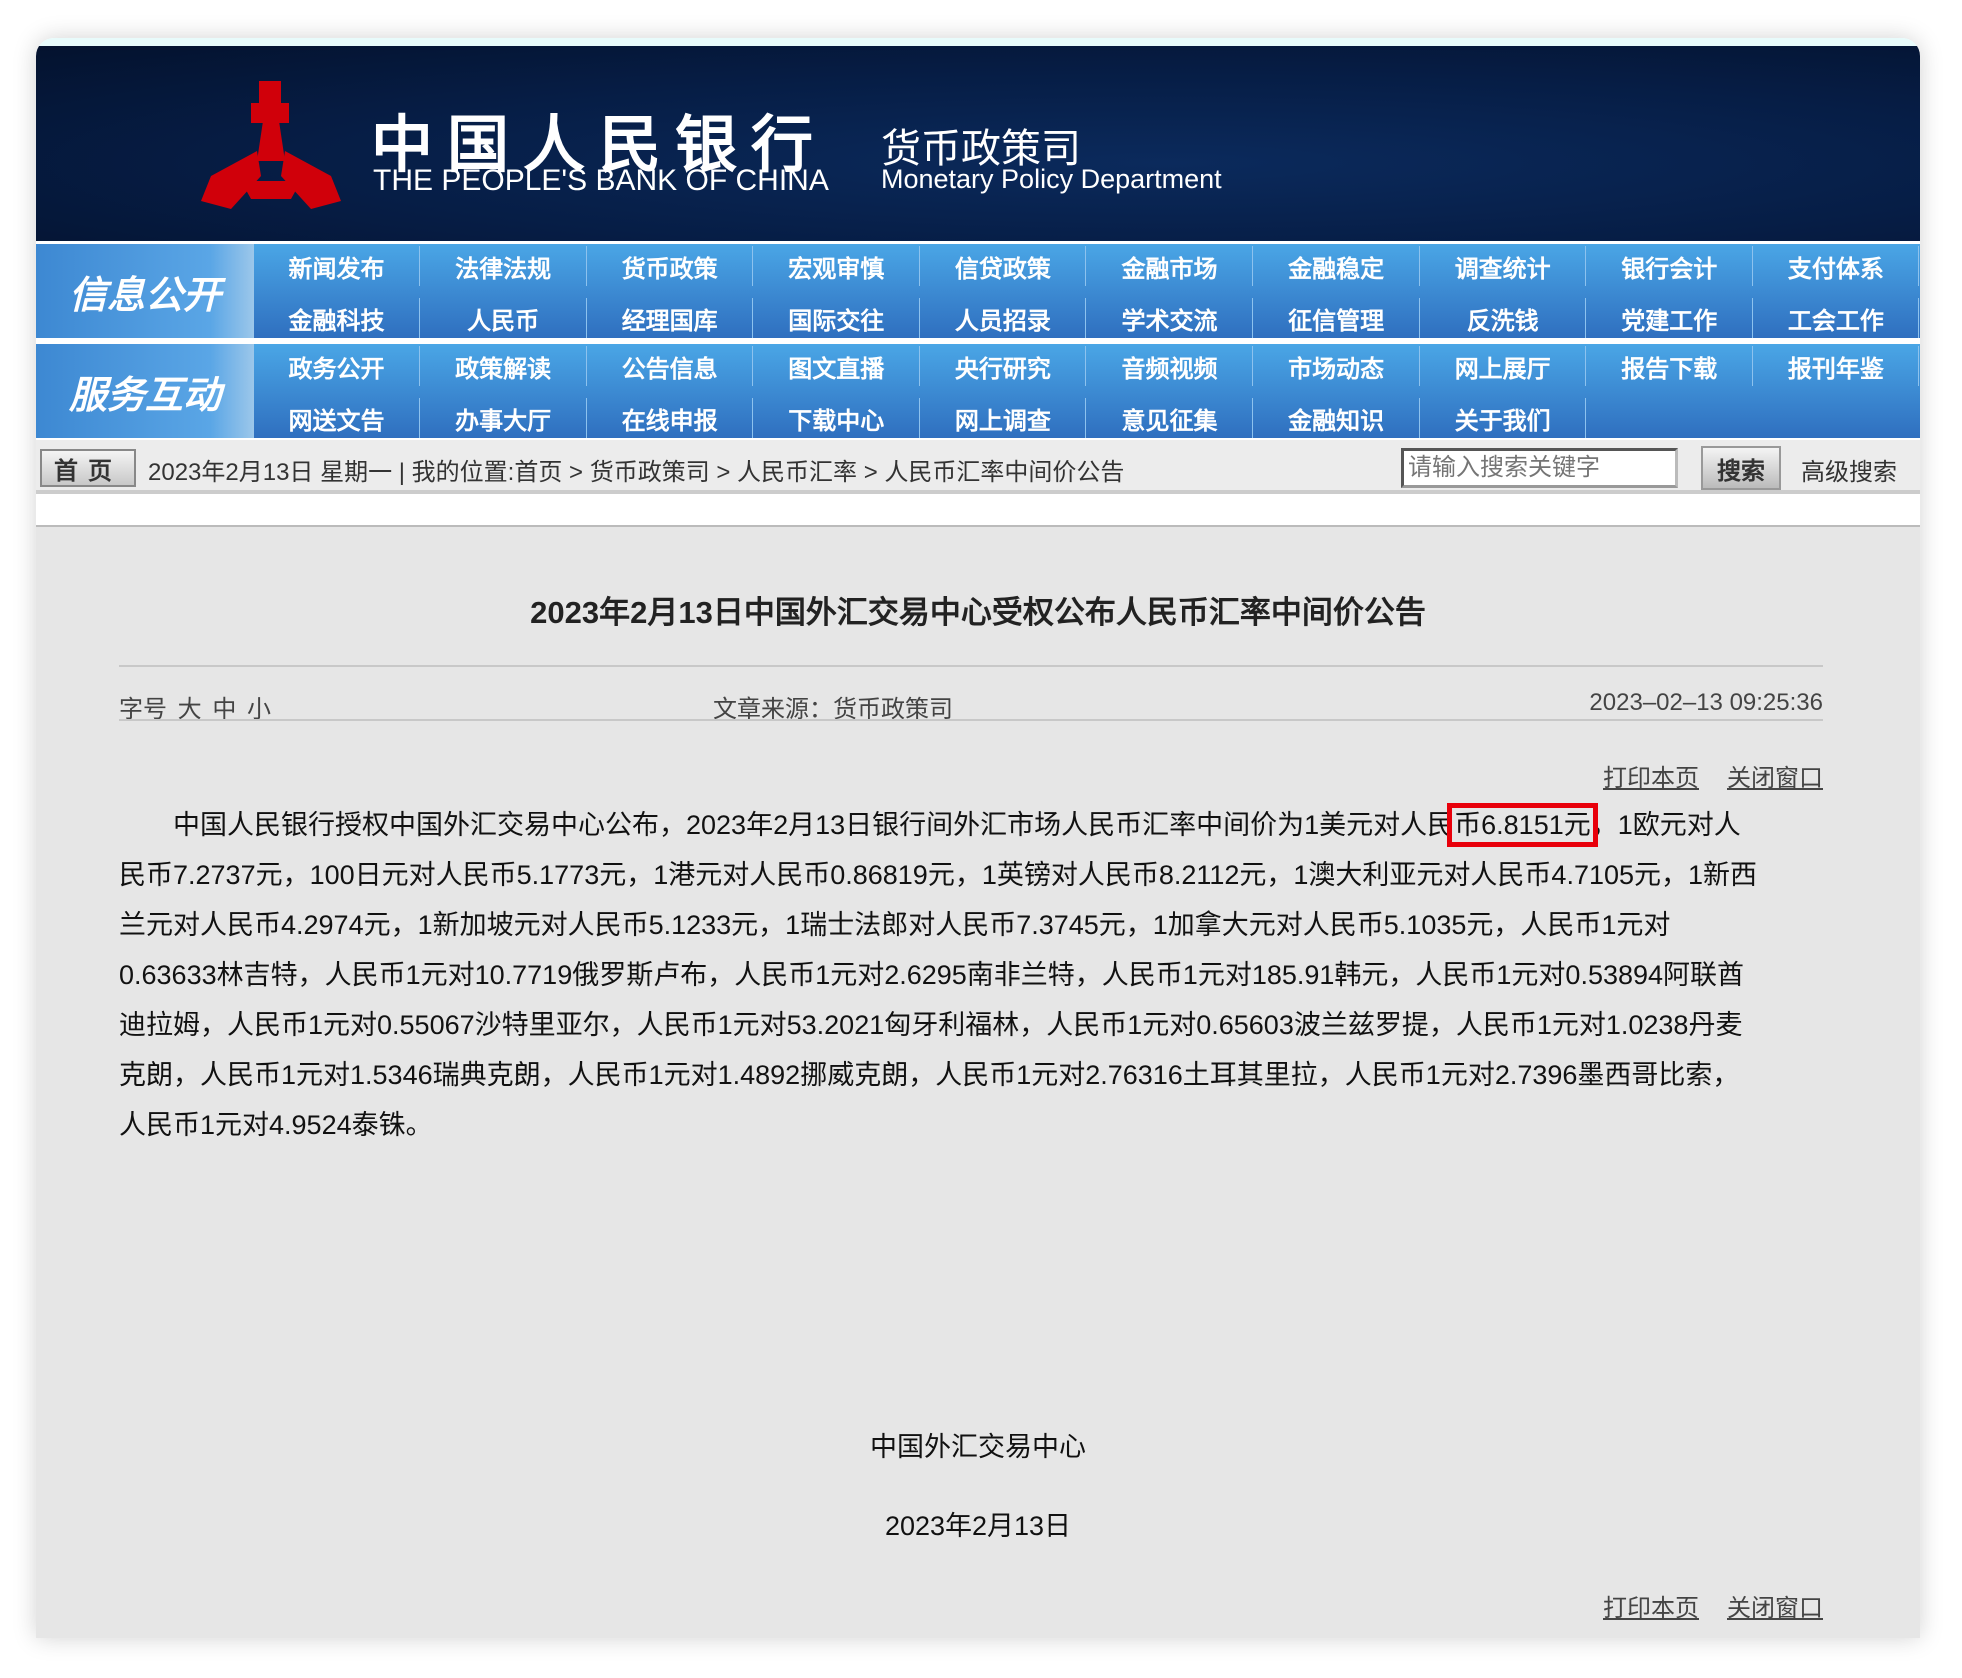  Describe the element at coordinates (978, 1447) in the screenshot. I see `signature: 中国外汇交易中心` at that location.